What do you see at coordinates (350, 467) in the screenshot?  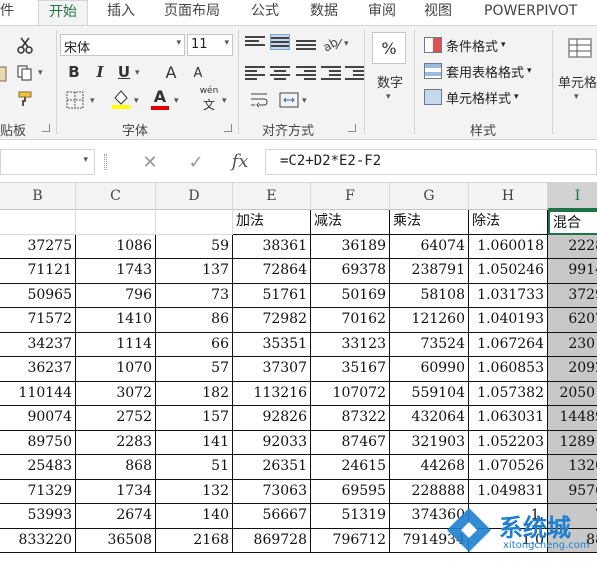 I see `table-cell: 24615` at bounding box center [350, 467].